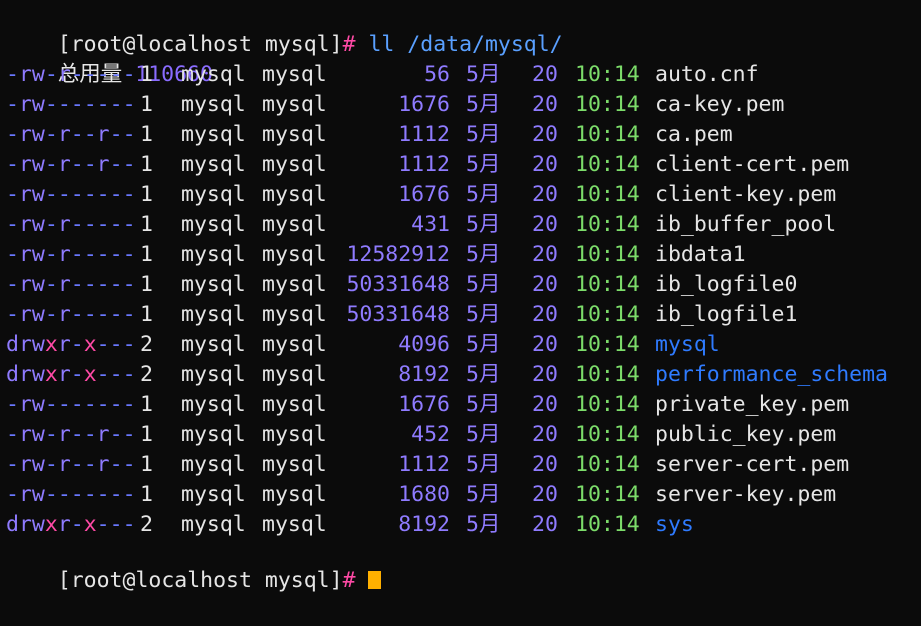 The image size is (921, 626). Describe the element at coordinates (200, 580) in the screenshot. I see `prompt: [root@localhost mysql]` at that location.